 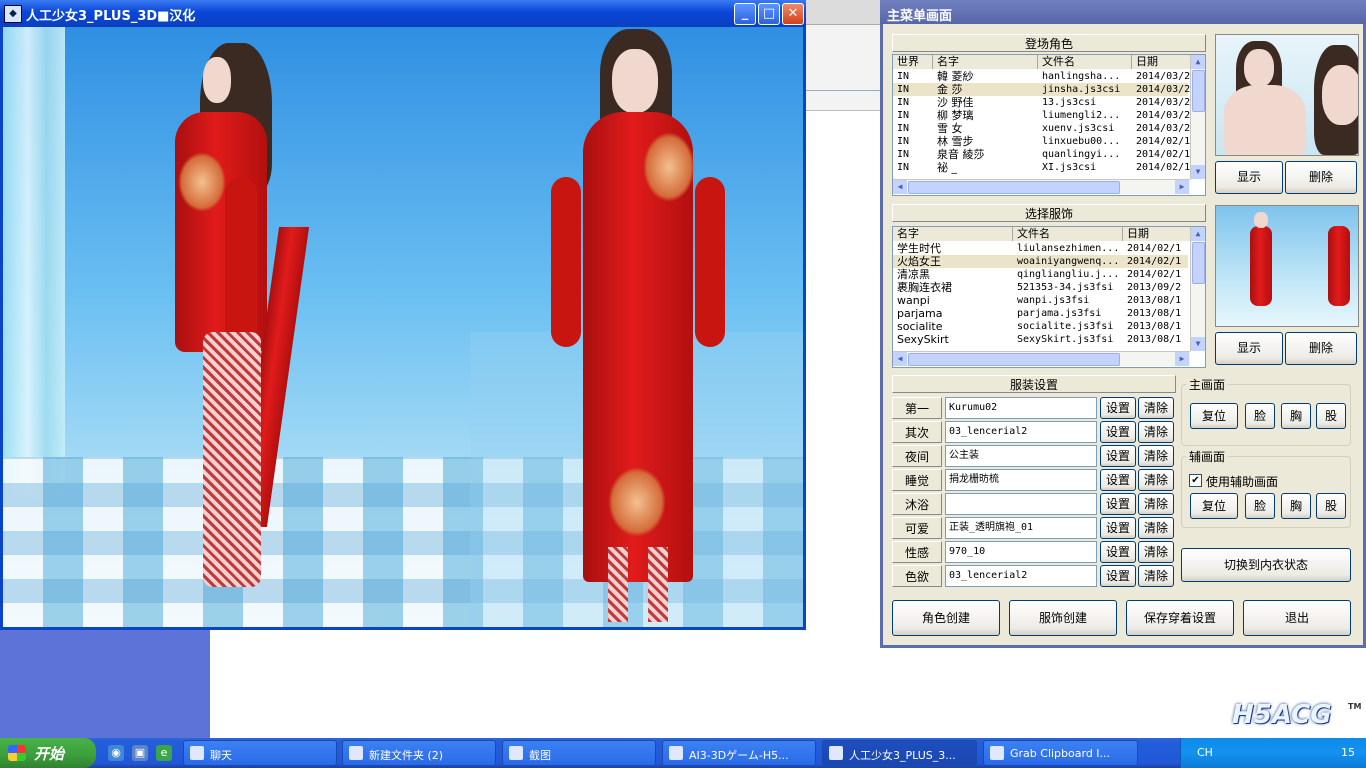 What do you see at coordinates (1041, 102) in the screenshot?
I see `list-item: IN 沙 野佳 13.js3csi 2014/03/2` at bounding box center [1041, 102].